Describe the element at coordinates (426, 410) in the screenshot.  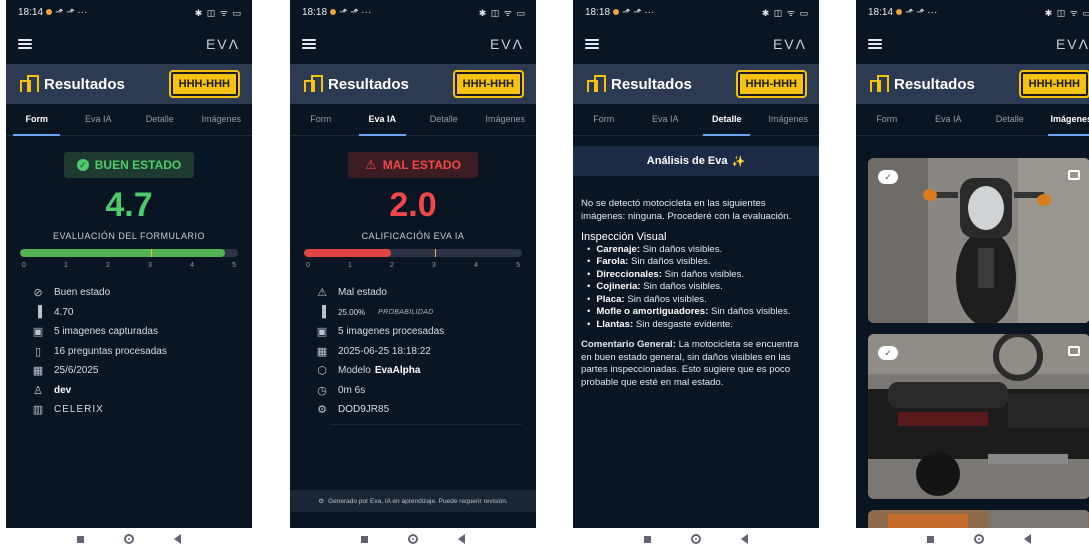
I see `info-row: ⚙ DOD9JR85` at that location.